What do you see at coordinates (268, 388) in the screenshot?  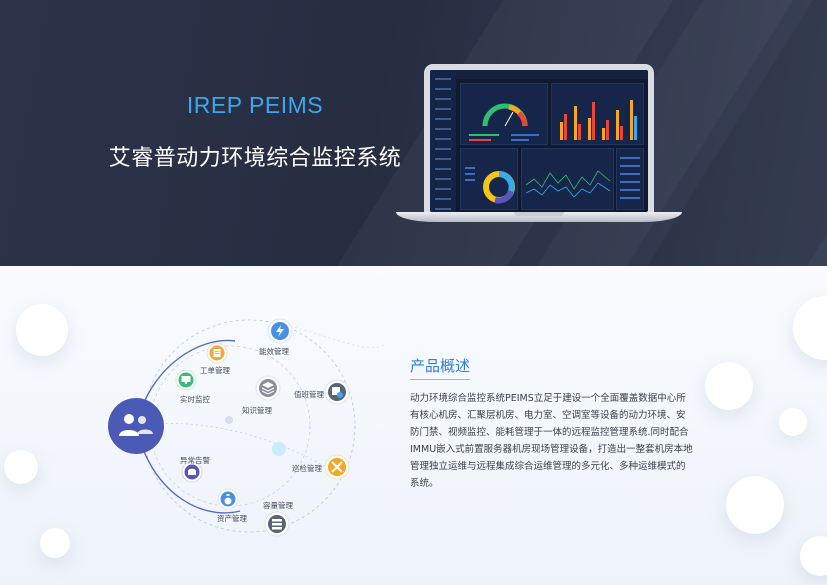 I see `layers-icon` at bounding box center [268, 388].